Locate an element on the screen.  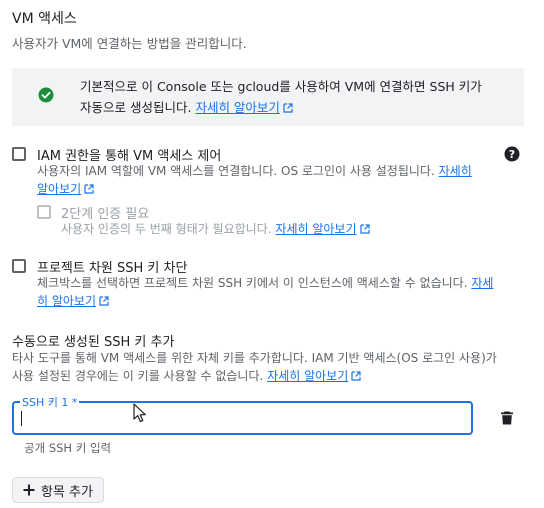
trash-icon is located at coordinates (507, 418).